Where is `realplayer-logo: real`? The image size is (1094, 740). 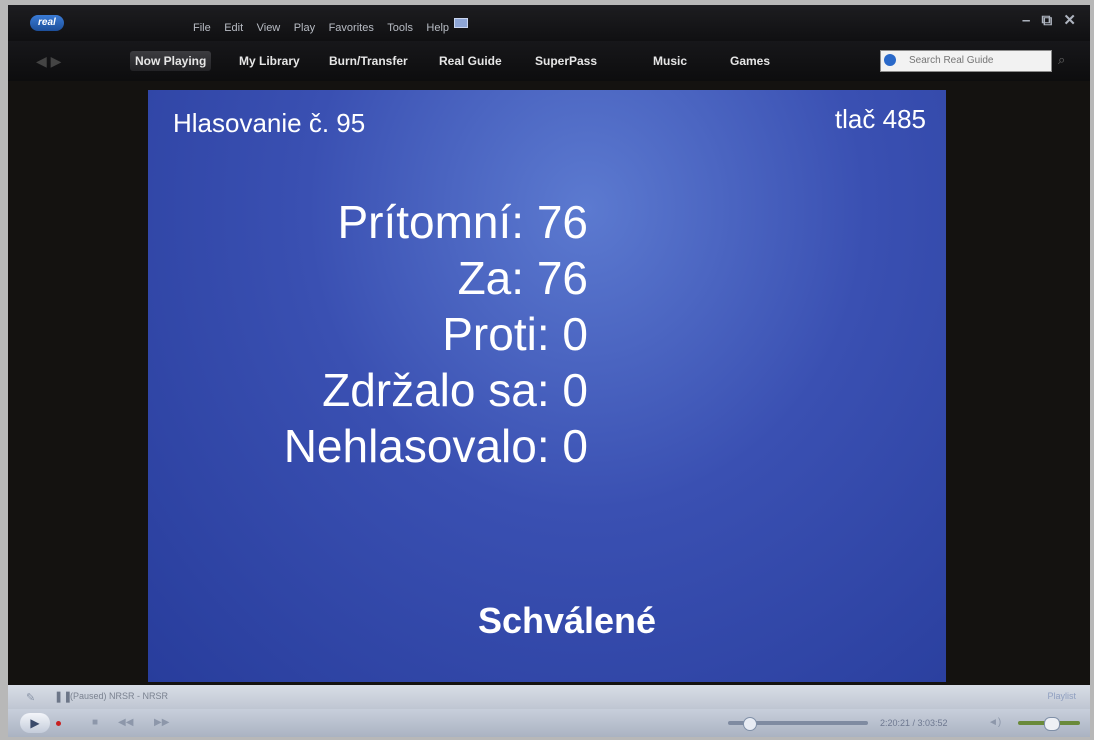
realplayer-logo: real is located at coordinates (47, 23).